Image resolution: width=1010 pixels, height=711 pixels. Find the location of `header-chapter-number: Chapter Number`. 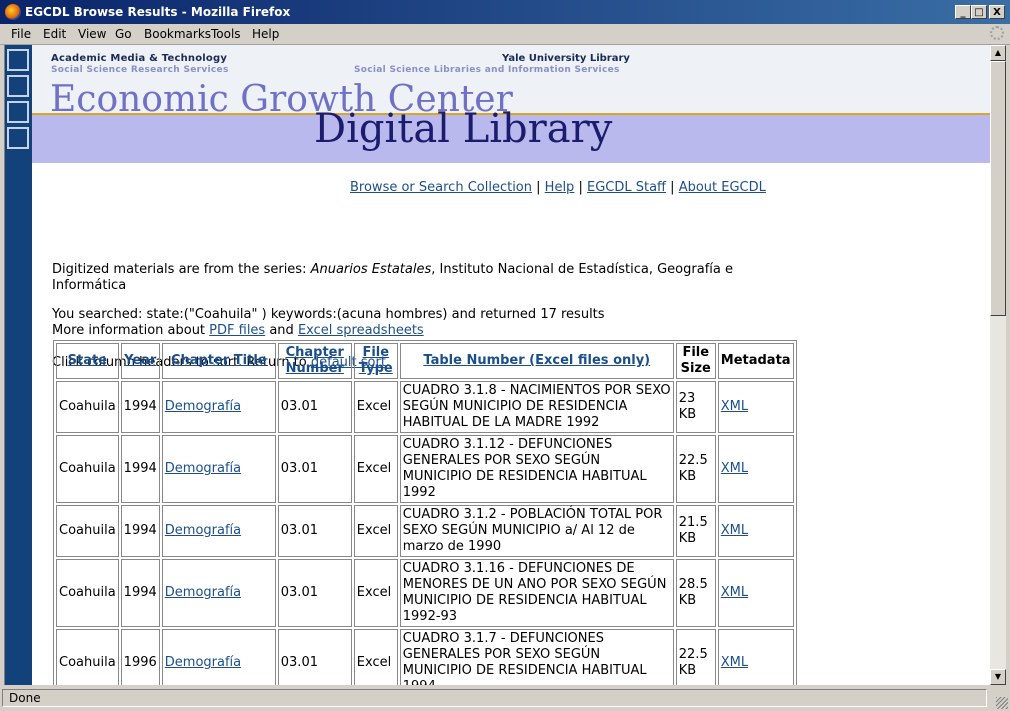

header-chapter-number: Chapter Number is located at coordinates (314, 361).